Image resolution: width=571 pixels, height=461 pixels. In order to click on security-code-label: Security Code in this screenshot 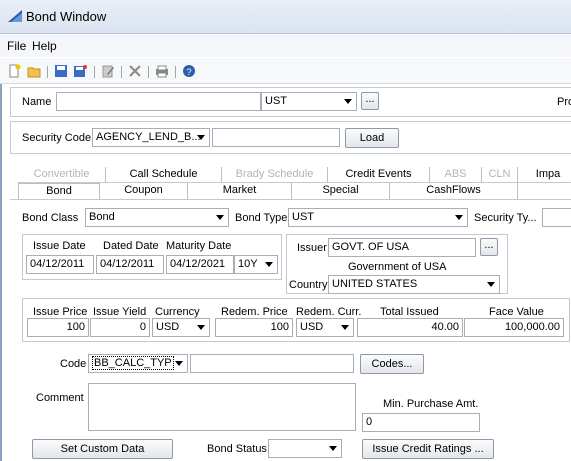, I will do `click(57, 138)`.